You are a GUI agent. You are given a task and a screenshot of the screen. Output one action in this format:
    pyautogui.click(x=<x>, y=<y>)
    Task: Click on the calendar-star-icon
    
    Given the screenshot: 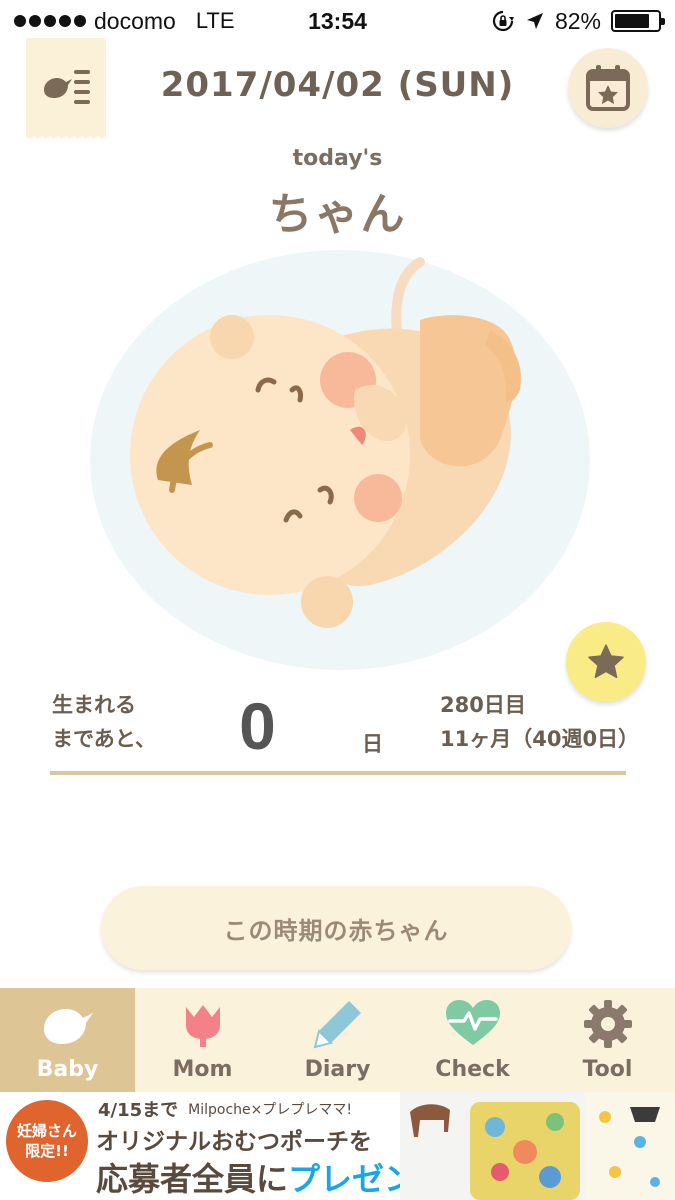 What is the action you would take?
    pyautogui.click(x=608, y=88)
    